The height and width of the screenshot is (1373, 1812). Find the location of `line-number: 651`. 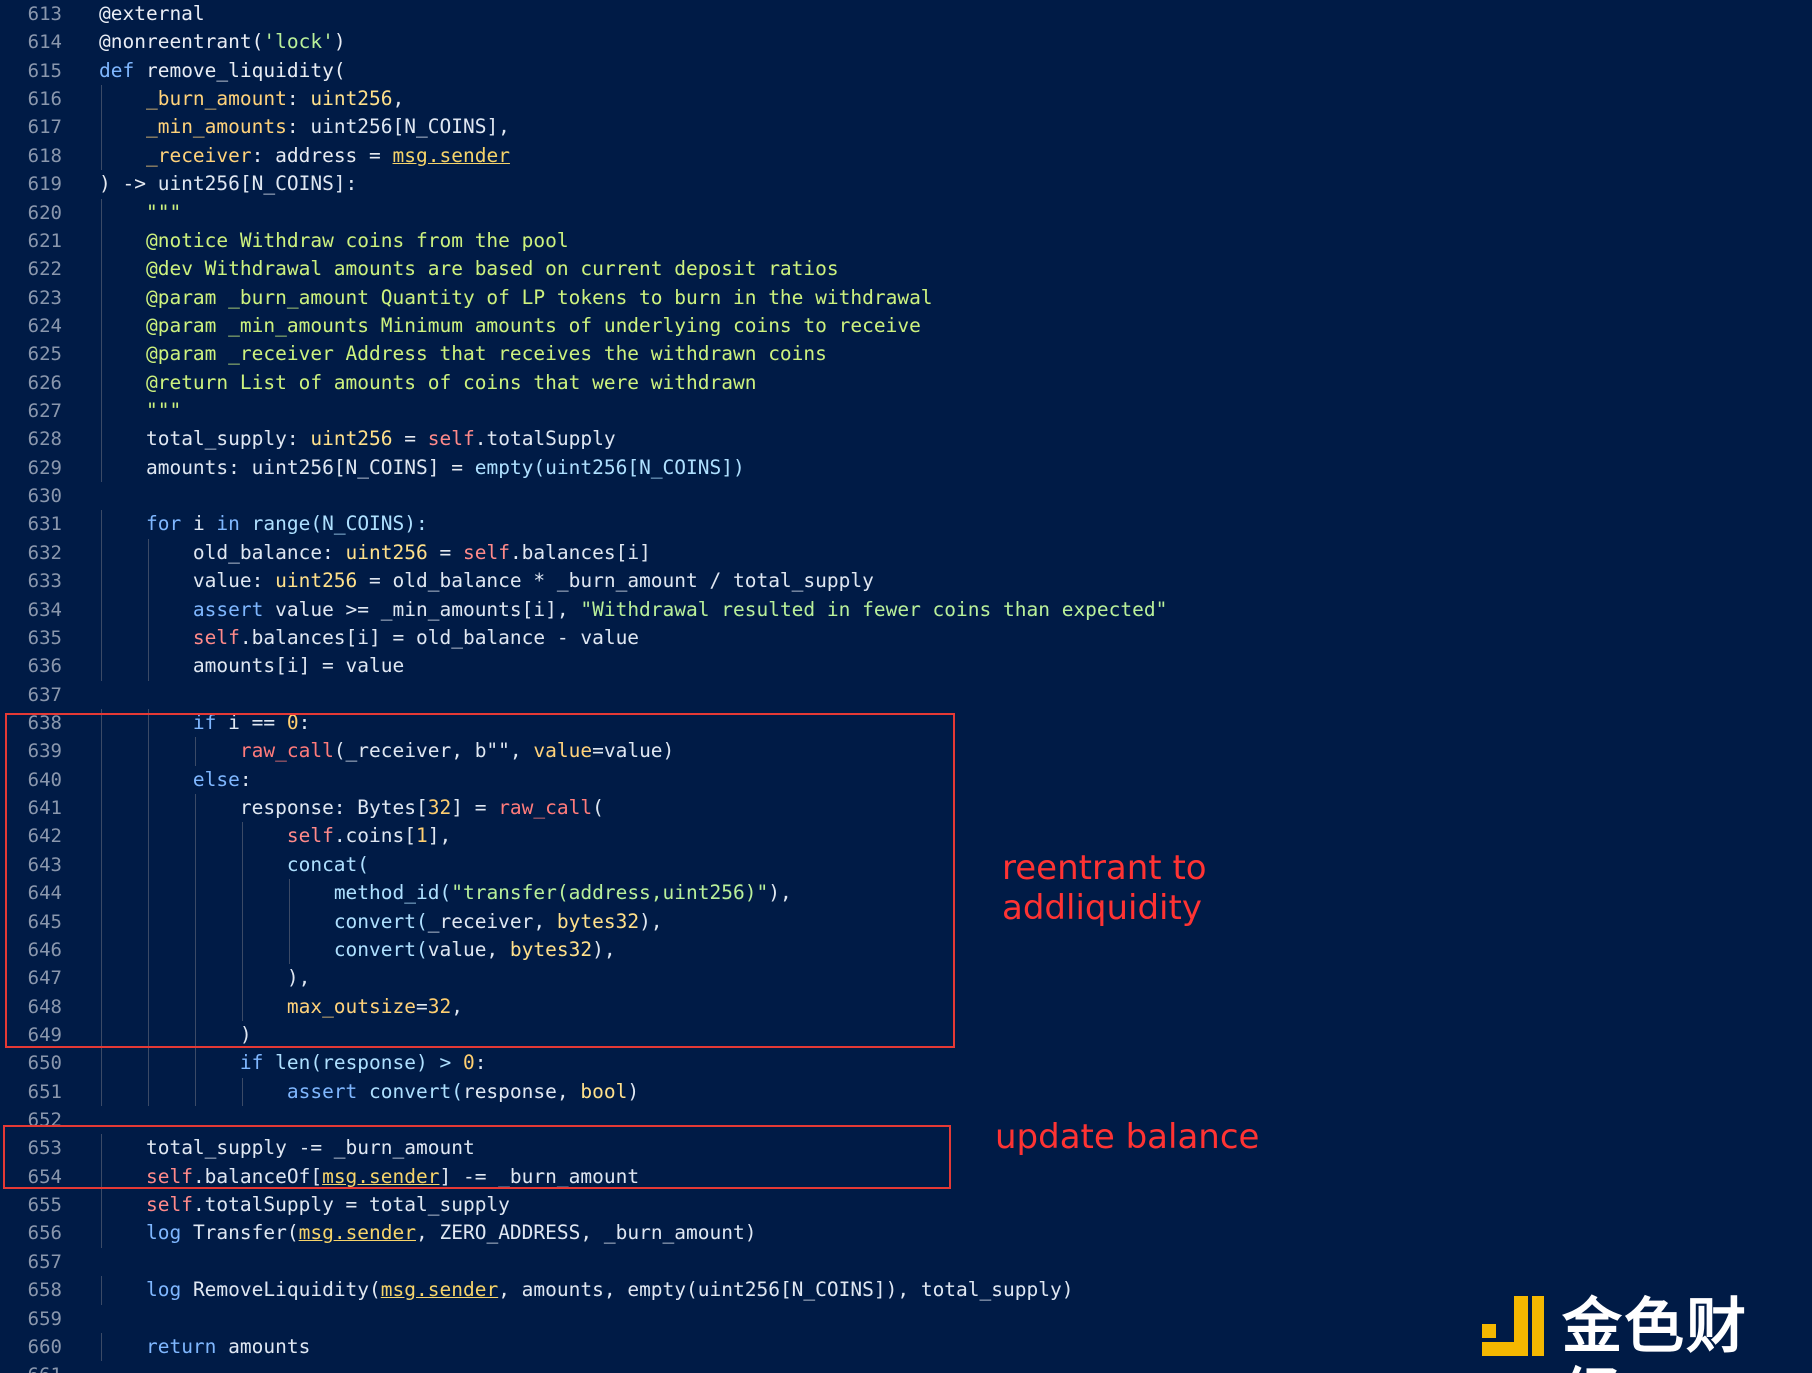

line-number: 651 is located at coordinates (44, 1091).